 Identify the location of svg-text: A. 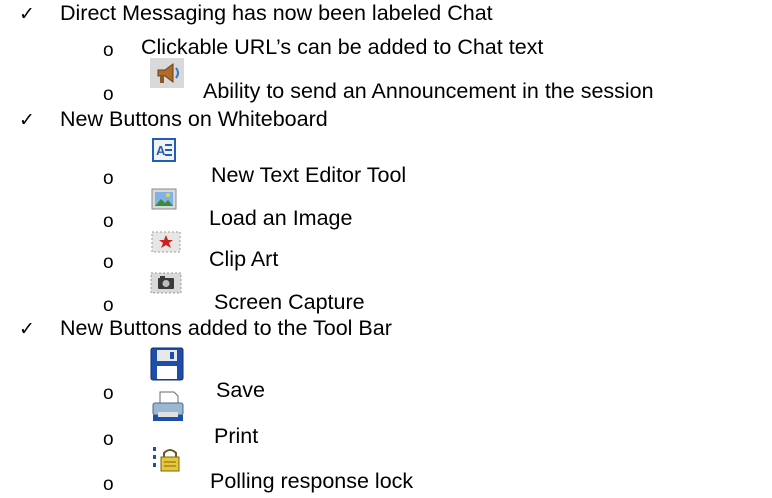
(161, 150).